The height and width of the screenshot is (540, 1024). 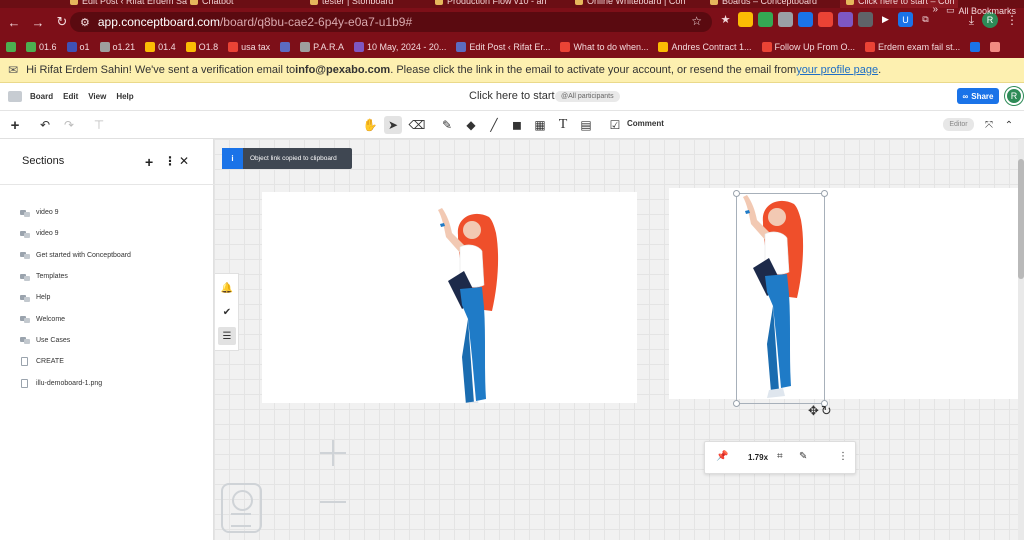 I want to click on resize-handle-top-left, so click(x=736, y=193).